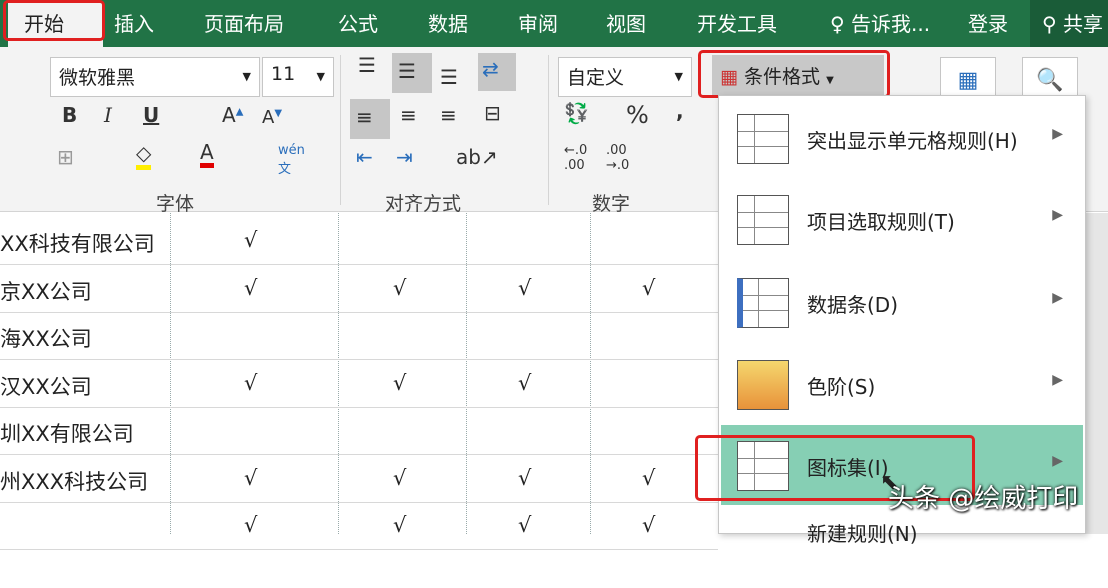 The image size is (1108, 588). What do you see at coordinates (492, 113) in the screenshot?
I see `merge-center-icon: ⊟` at bounding box center [492, 113].